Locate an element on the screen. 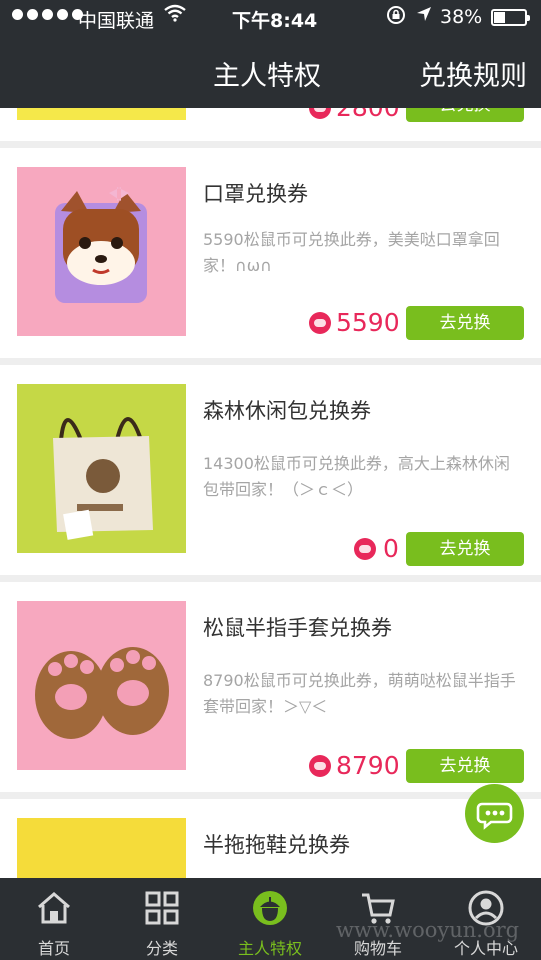 The height and width of the screenshot is (960, 541). product-title: 口罩兑换券 is located at coordinates (255, 194).